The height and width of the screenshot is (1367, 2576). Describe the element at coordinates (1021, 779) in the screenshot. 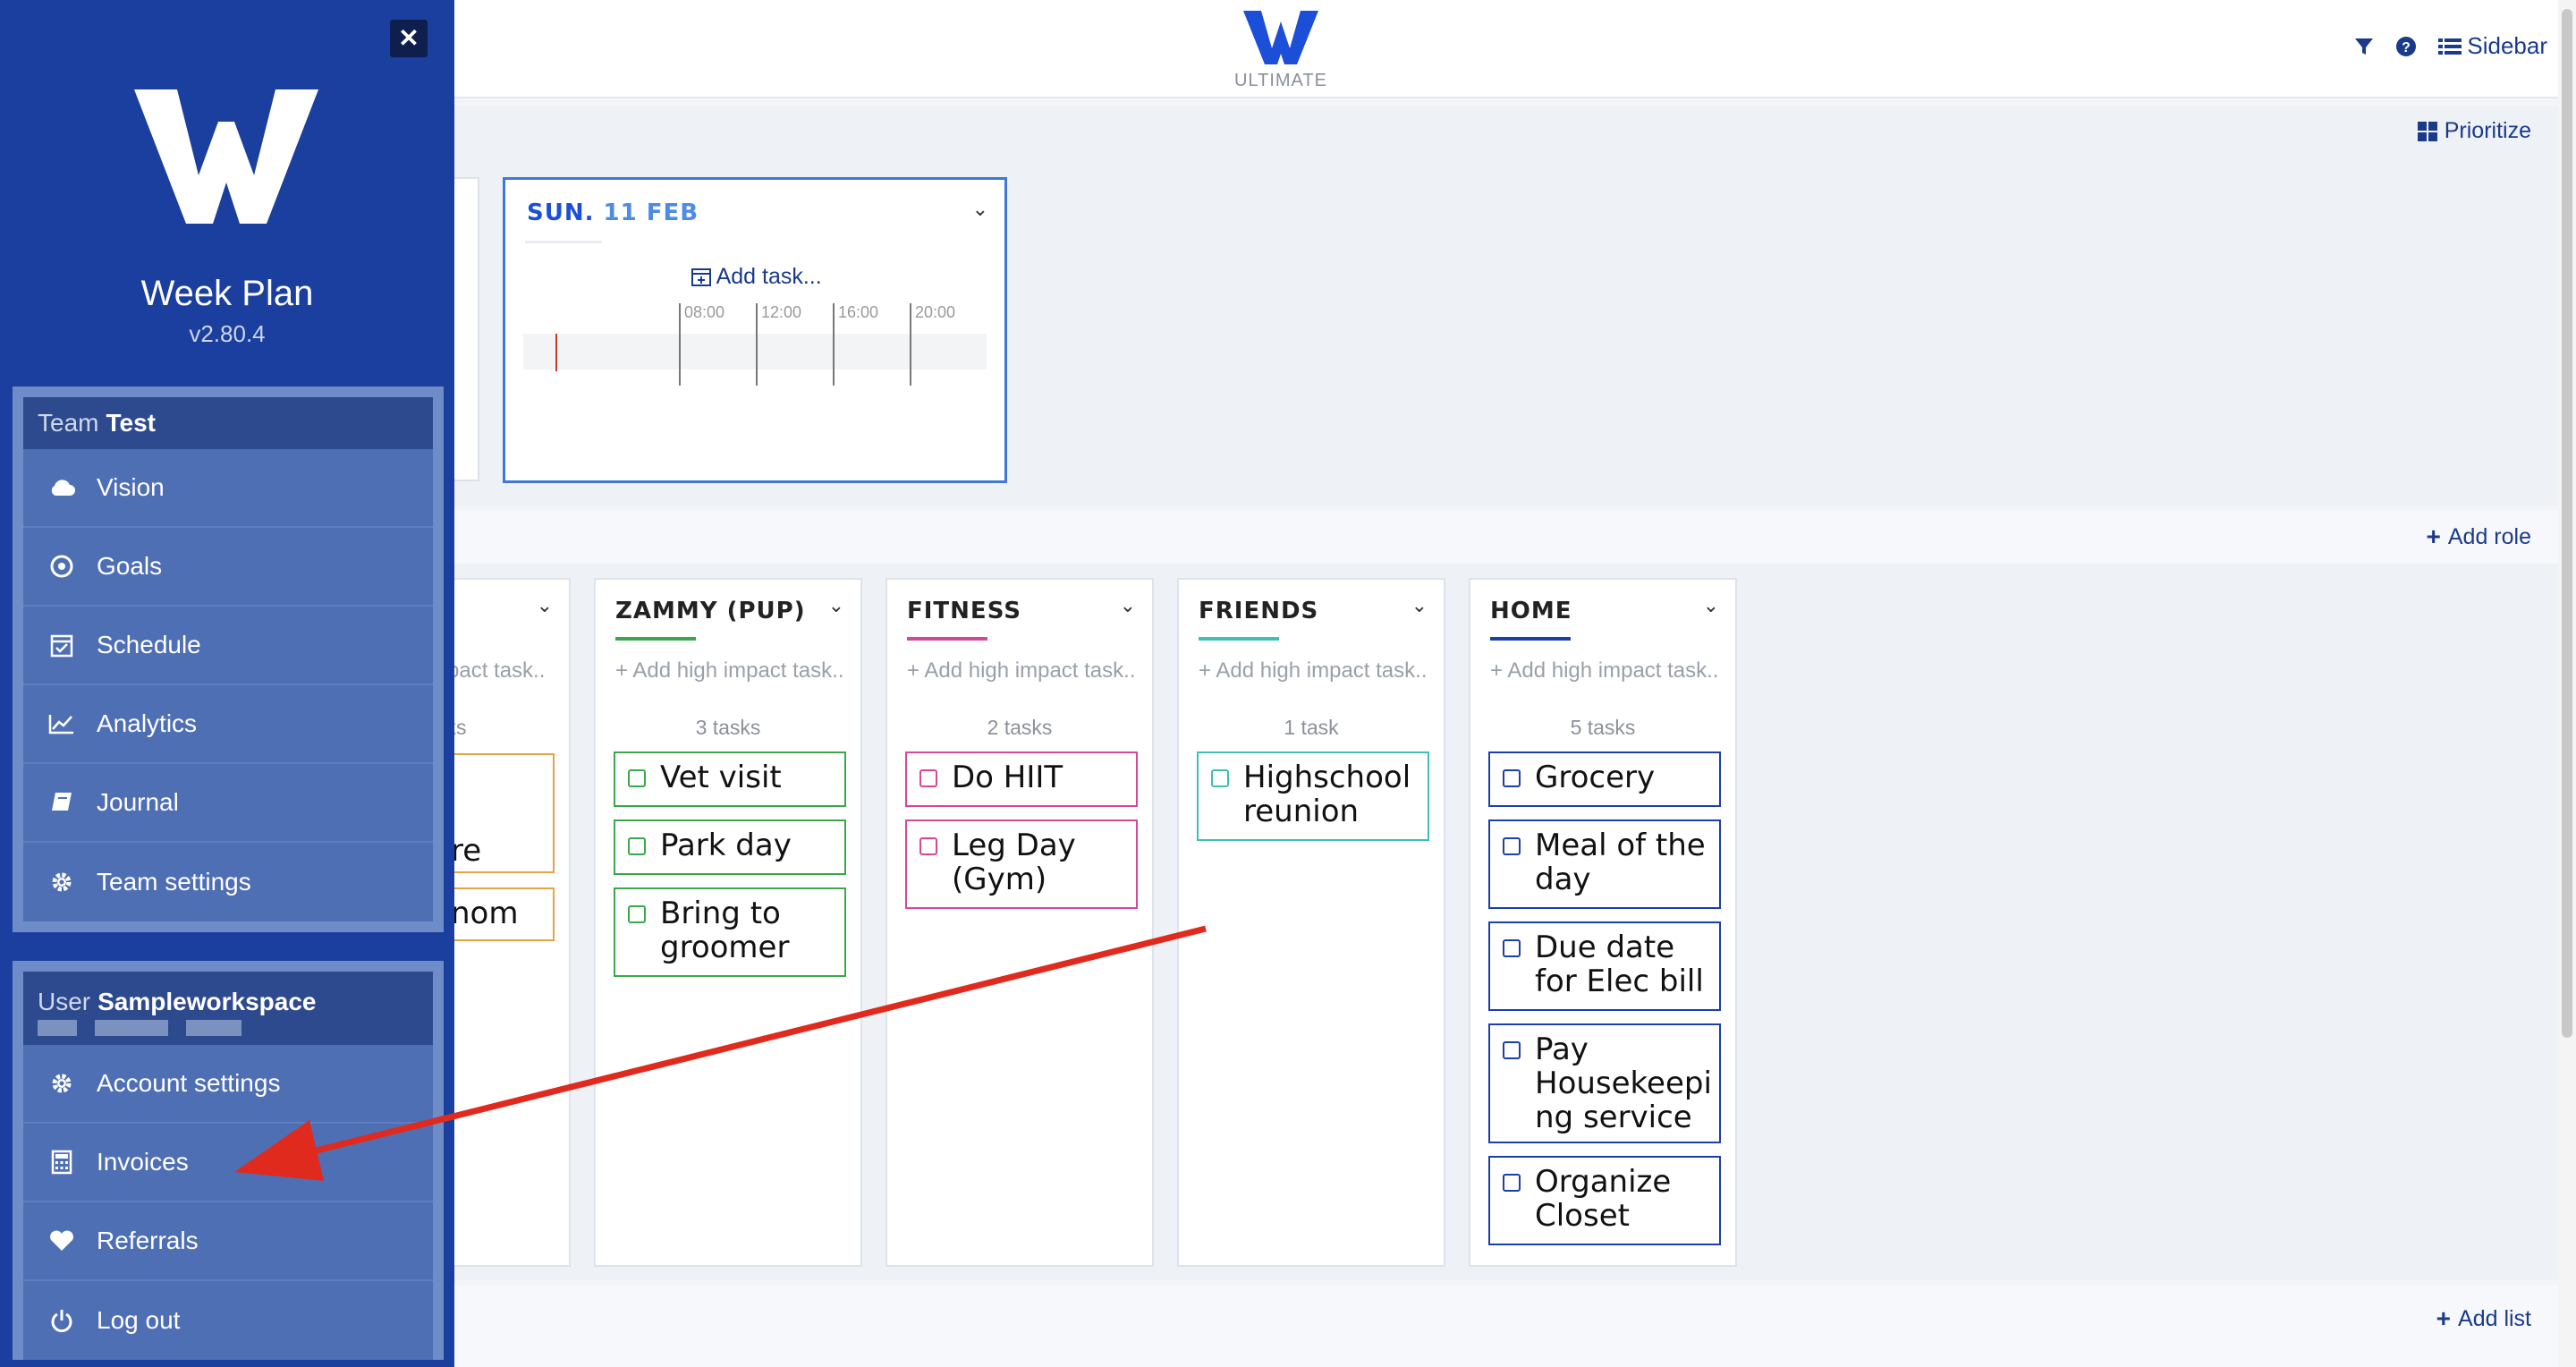

I see `task-card: Do HIIT` at that location.